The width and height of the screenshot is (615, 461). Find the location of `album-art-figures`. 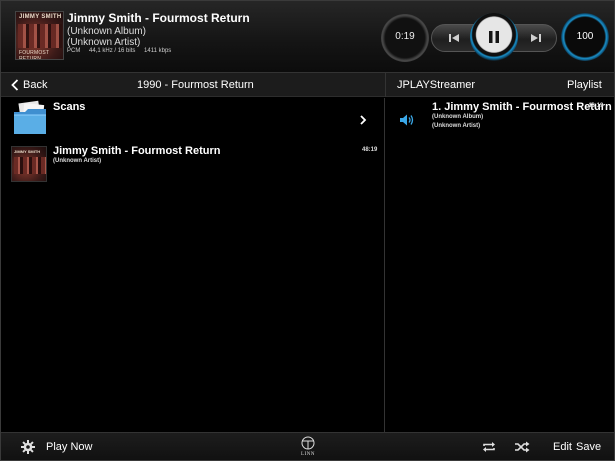

album-art-figures is located at coordinates (40, 36).